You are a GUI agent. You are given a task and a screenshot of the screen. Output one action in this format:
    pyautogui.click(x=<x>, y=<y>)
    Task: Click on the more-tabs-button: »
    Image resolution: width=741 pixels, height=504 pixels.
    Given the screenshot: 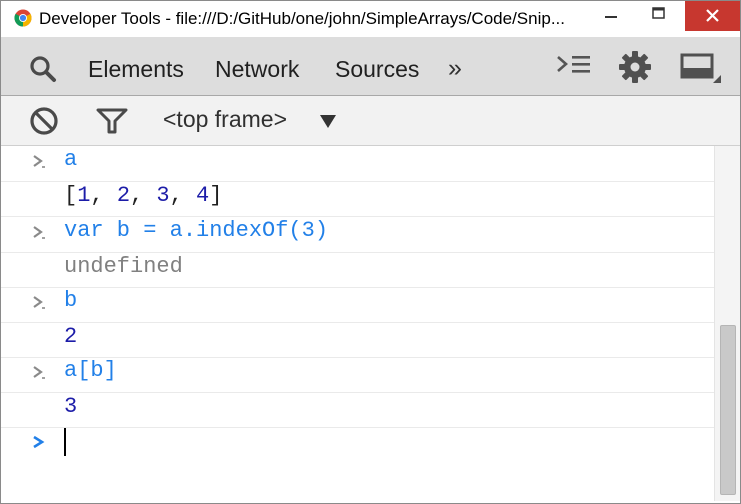 What is the action you would take?
    pyautogui.click(x=455, y=68)
    